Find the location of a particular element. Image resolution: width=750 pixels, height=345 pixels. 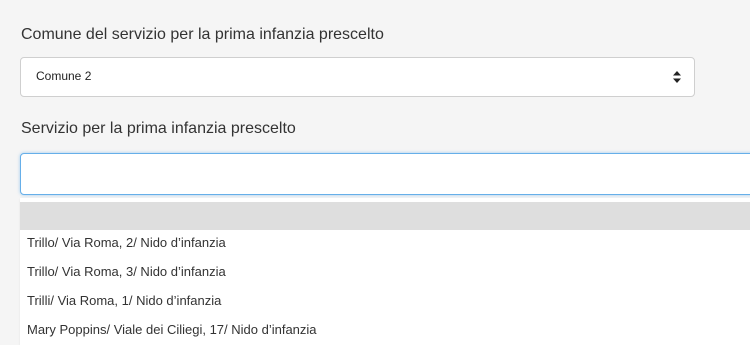

servizio-option-empty is located at coordinates (385, 216).